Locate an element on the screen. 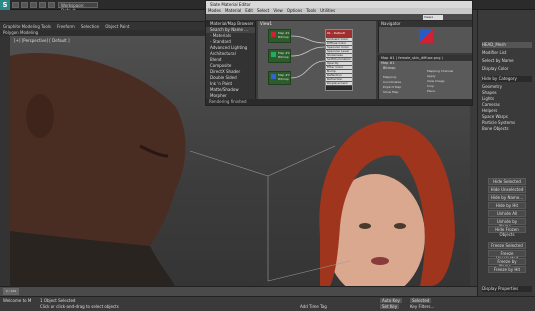 Image resolution: width=535 pixels, height=311 pixels. navigator-panel: Navigator View1 is located at coordinates (425, 34).